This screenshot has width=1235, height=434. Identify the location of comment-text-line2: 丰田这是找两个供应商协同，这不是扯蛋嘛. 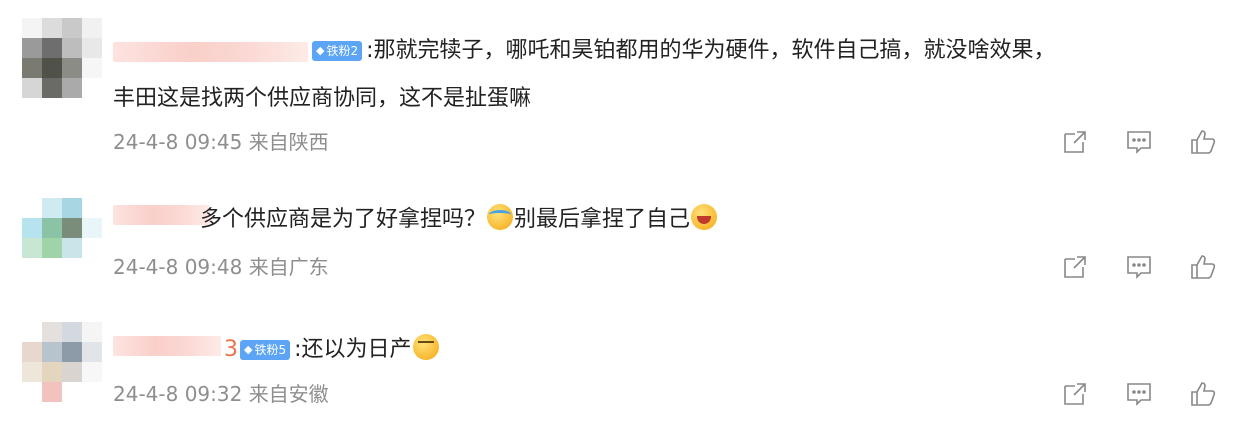
(322, 98).